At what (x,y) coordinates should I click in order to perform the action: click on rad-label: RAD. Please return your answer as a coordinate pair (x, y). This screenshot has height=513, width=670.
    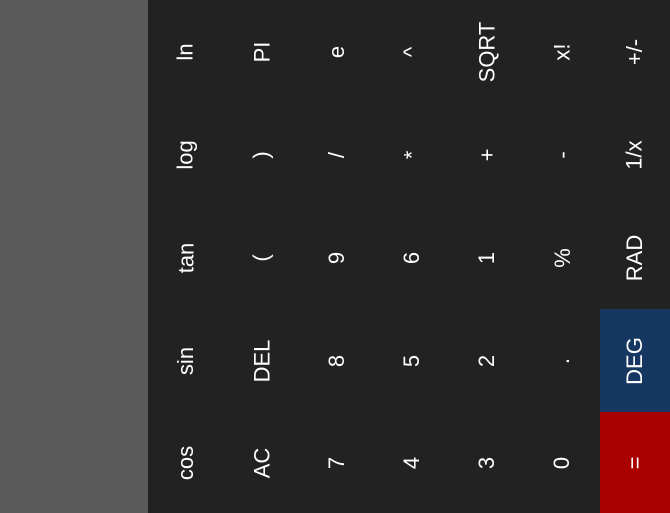
    Looking at the image, I should click on (634, 257).